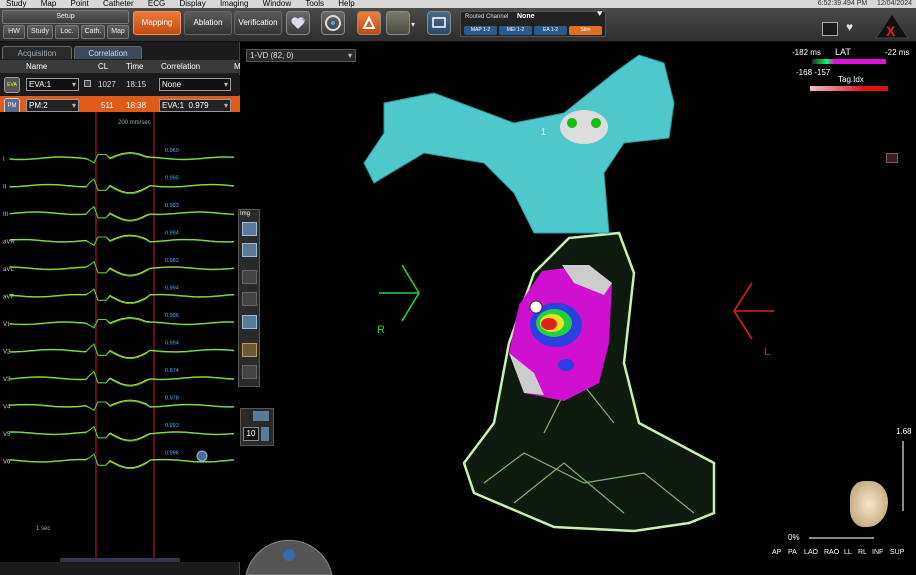  What do you see at coordinates (192, 4) in the screenshot?
I see `menu-display: Display` at bounding box center [192, 4].